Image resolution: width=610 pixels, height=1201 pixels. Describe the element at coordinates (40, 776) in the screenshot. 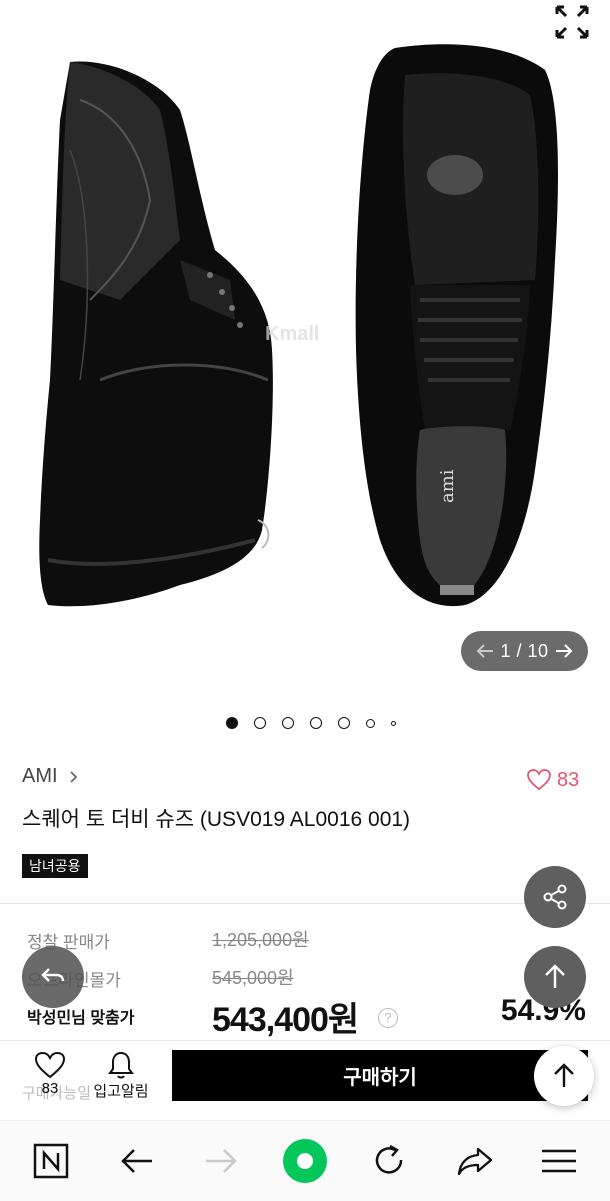

I see `brand-name: AMI` at that location.